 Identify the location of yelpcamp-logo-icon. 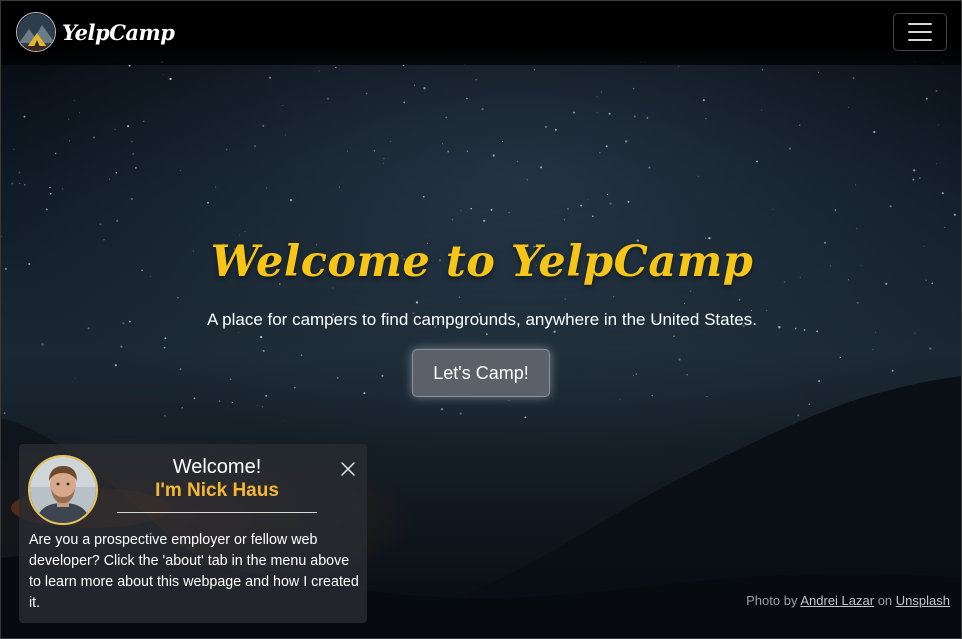
(36, 32).